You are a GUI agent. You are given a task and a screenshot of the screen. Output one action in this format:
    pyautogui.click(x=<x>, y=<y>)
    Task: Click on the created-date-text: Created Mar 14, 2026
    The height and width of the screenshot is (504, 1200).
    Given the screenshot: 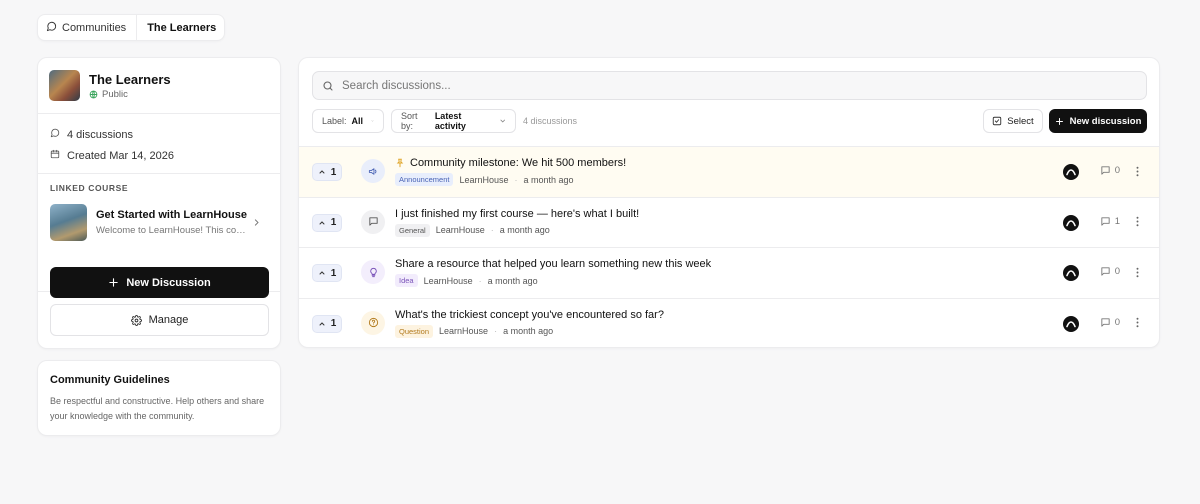 What is the action you would take?
    pyautogui.click(x=121, y=155)
    